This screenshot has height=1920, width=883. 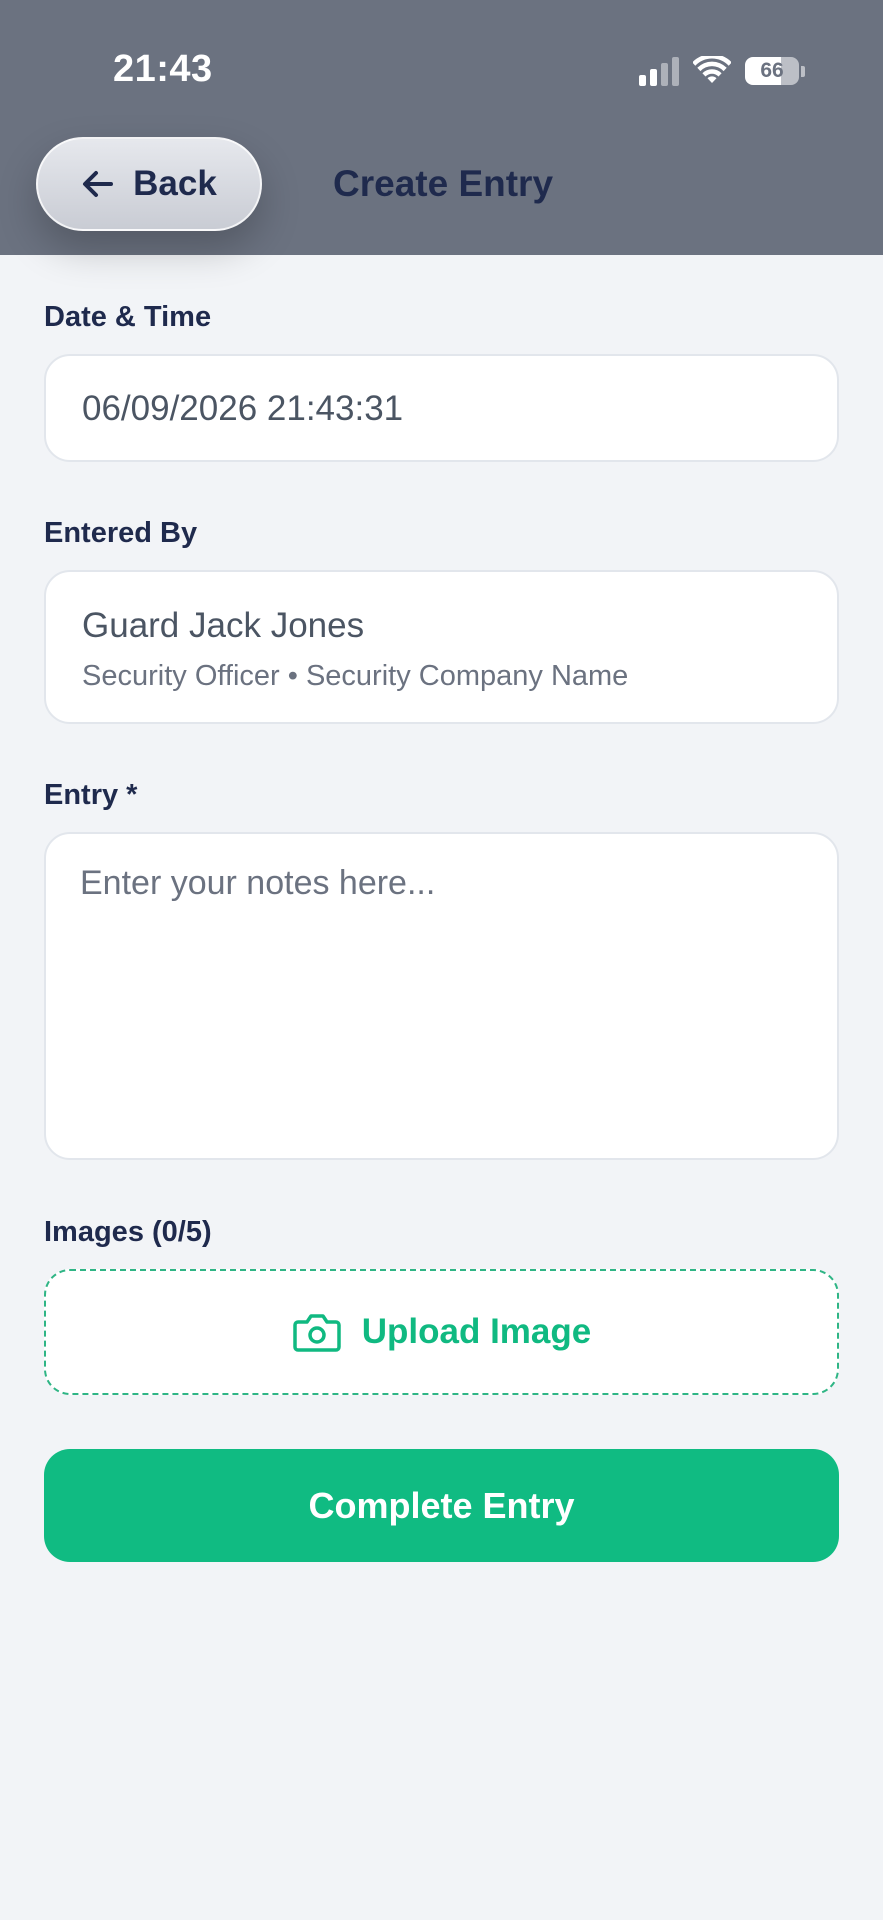 What do you see at coordinates (476, 1331) in the screenshot?
I see `upload-image-label: Upload Image` at bounding box center [476, 1331].